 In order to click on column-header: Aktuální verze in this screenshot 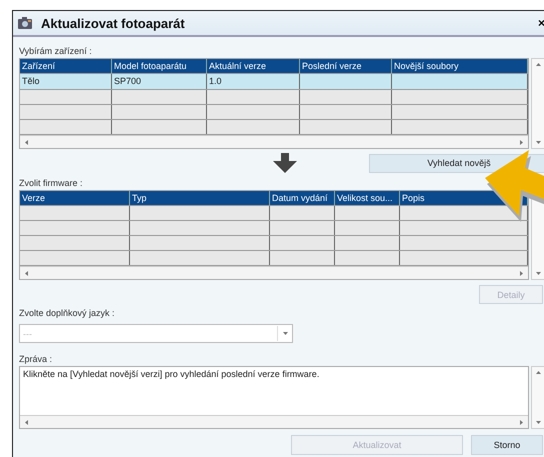, I will do `click(253, 66)`.